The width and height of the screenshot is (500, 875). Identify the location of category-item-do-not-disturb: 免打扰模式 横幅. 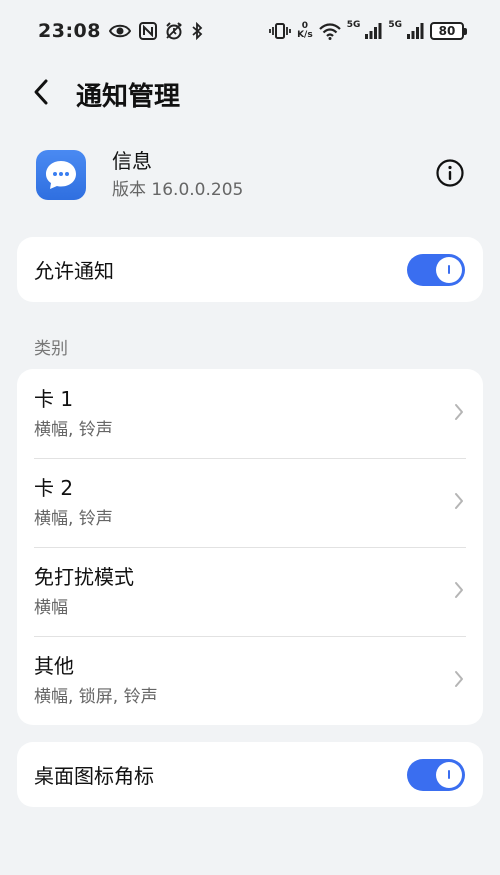
(250, 591).